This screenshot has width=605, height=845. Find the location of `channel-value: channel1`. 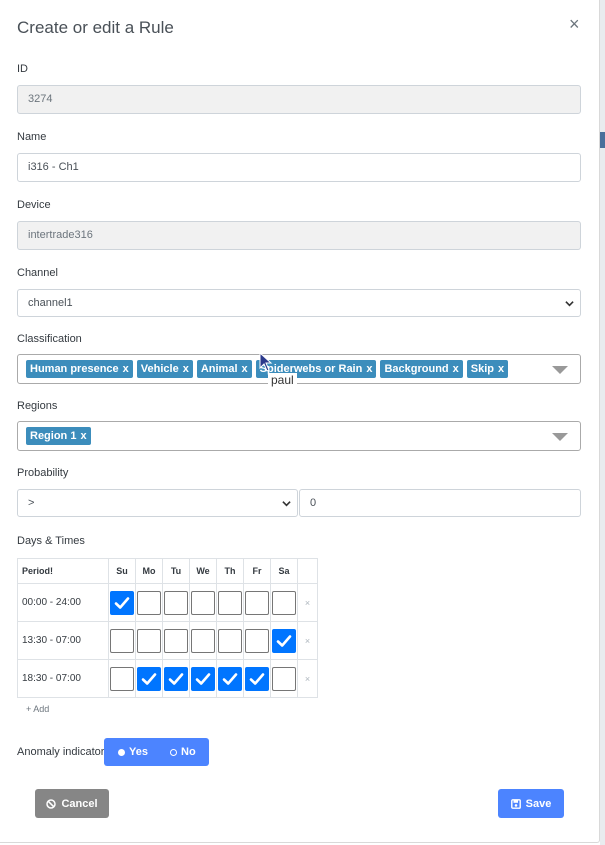

channel-value: channel1 is located at coordinates (50, 303).